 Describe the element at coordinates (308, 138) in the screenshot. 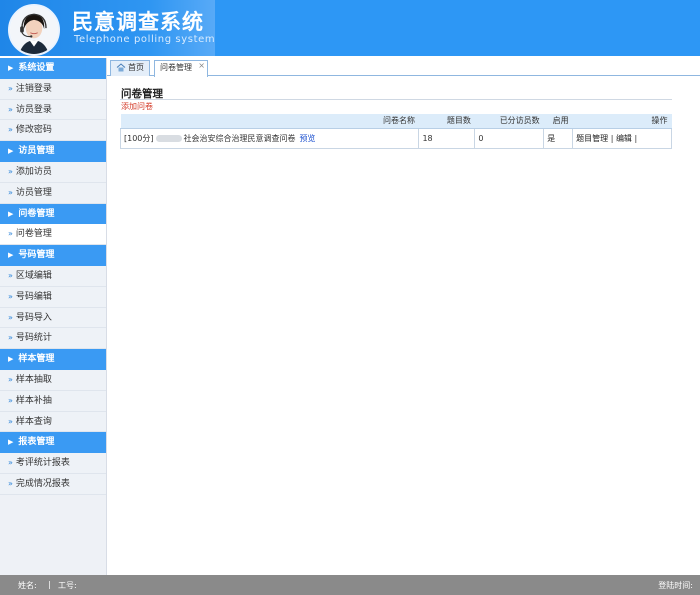

I see `preview-link: 预览` at that location.